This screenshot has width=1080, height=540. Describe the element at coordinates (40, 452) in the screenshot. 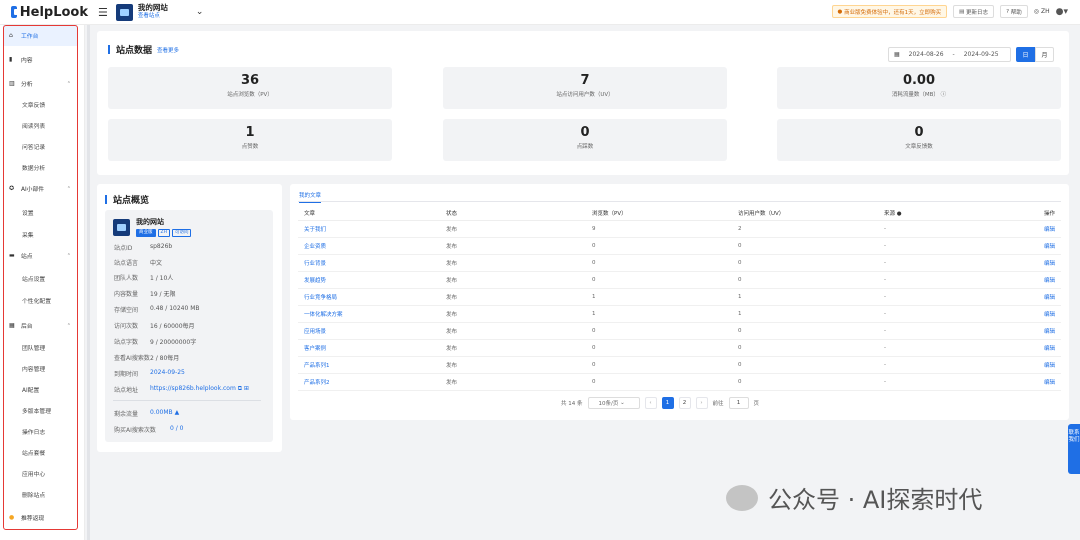

I see `sidebar-item-site-plan: 站点套餐` at that location.